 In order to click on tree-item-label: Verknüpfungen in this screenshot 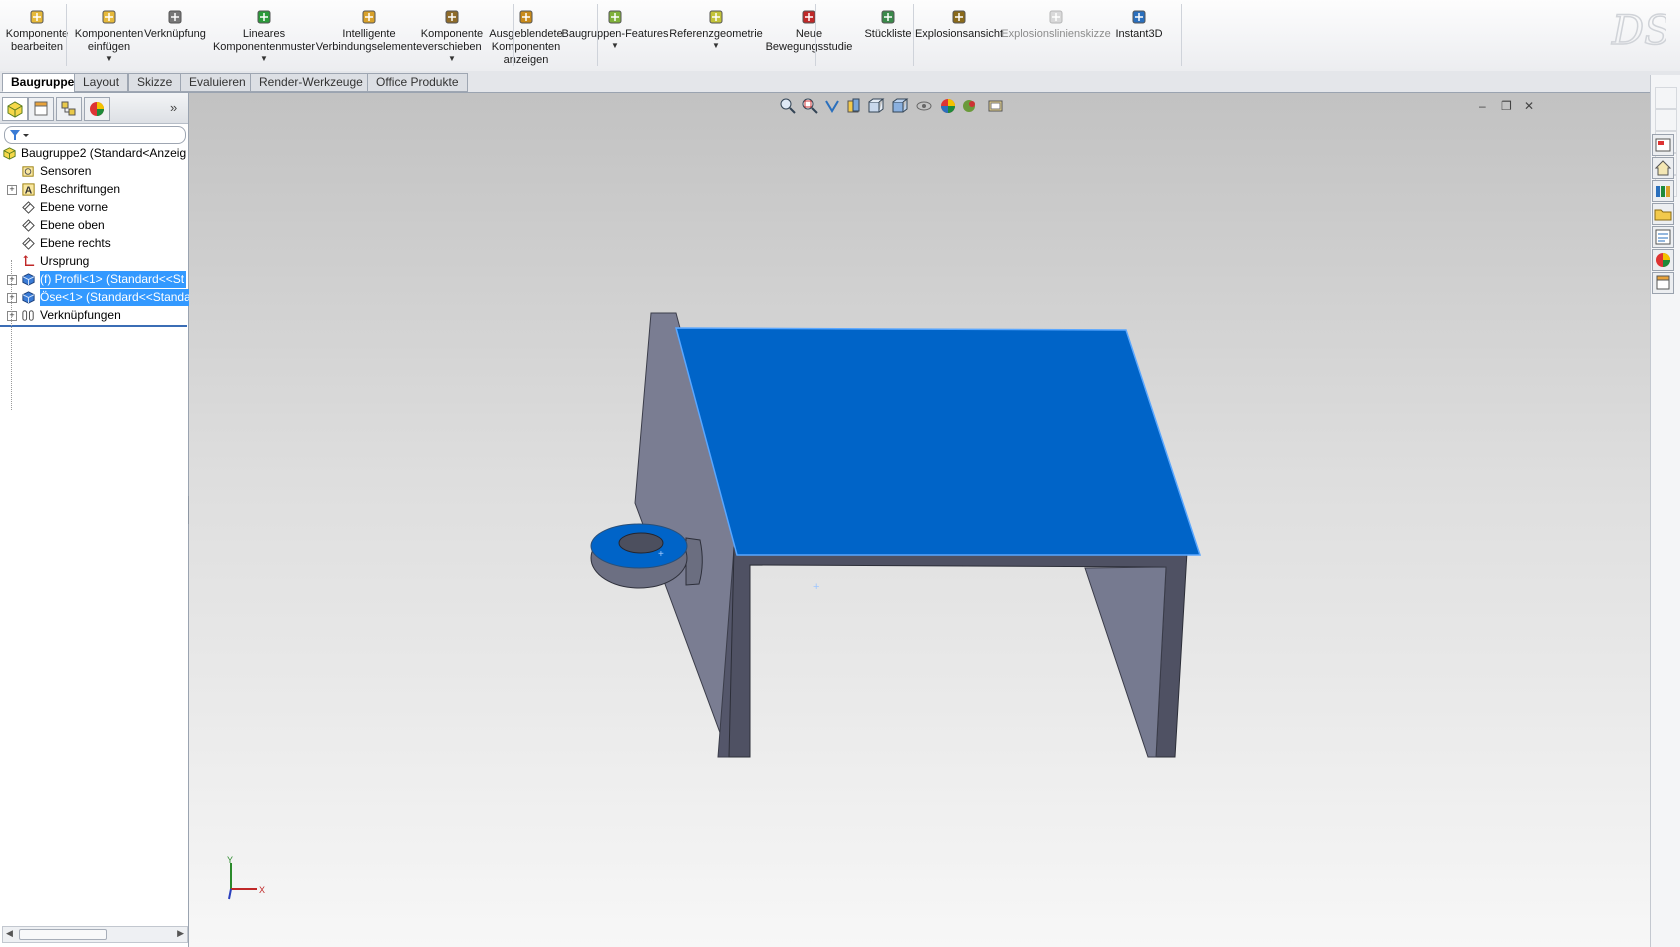, I will do `click(80, 315)`.